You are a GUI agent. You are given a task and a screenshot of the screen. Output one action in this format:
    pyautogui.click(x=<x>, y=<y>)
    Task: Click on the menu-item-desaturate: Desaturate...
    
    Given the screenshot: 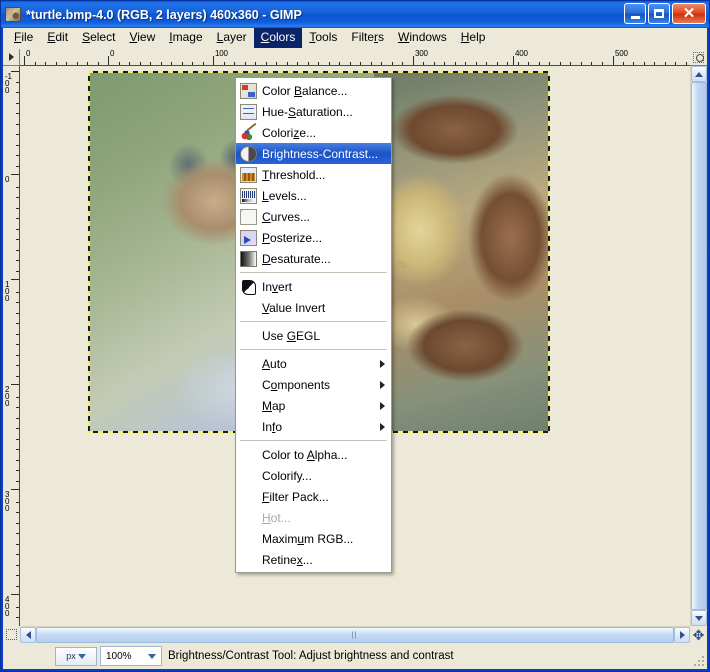 What is the action you would take?
    pyautogui.click(x=313, y=258)
    